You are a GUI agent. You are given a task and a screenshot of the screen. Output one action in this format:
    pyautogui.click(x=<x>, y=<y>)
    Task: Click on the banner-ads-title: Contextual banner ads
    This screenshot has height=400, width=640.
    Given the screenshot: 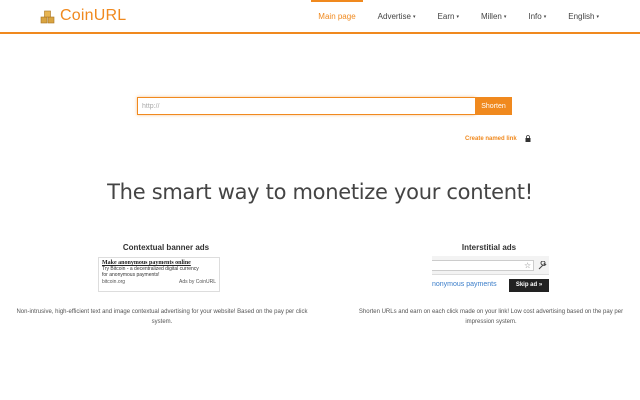 What is the action you would take?
    pyautogui.click(x=166, y=247)
    